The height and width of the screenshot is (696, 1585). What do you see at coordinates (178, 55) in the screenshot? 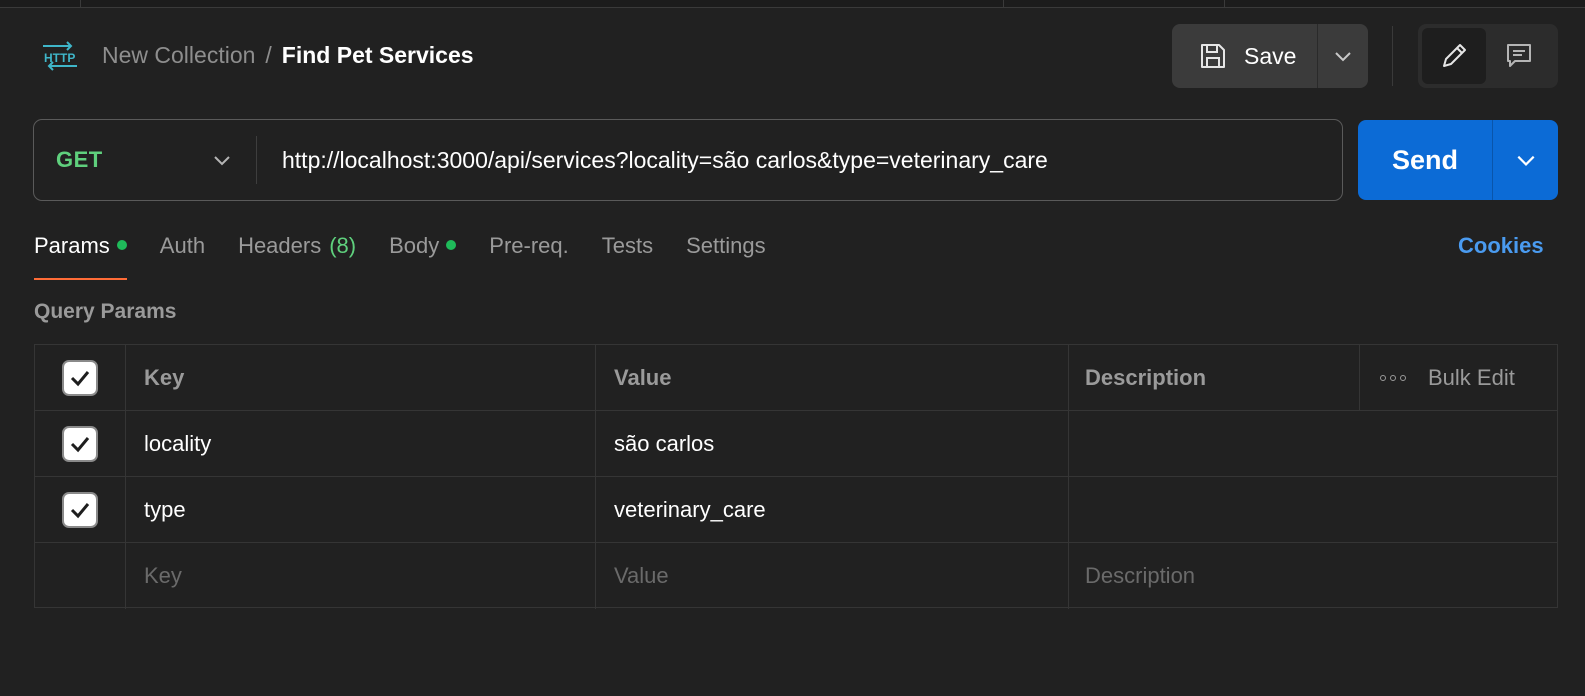
I see `breadcrumb-collection: New Collection` at bounding box center [178, 55].